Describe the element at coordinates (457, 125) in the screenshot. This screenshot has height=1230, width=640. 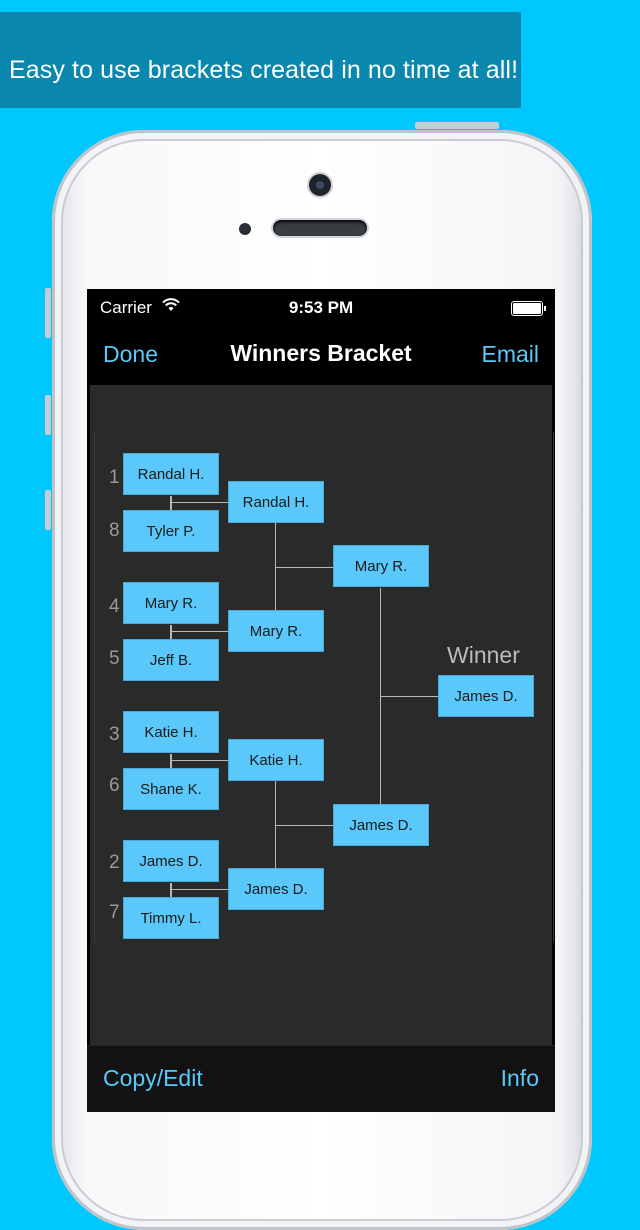
I see `phone-power-button` at that location.